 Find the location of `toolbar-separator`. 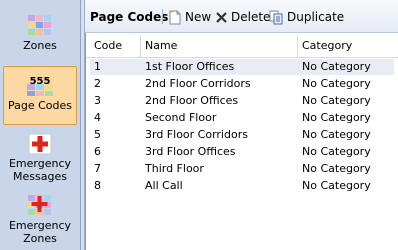

toolbar-separator is located at coordinates (162, 16).